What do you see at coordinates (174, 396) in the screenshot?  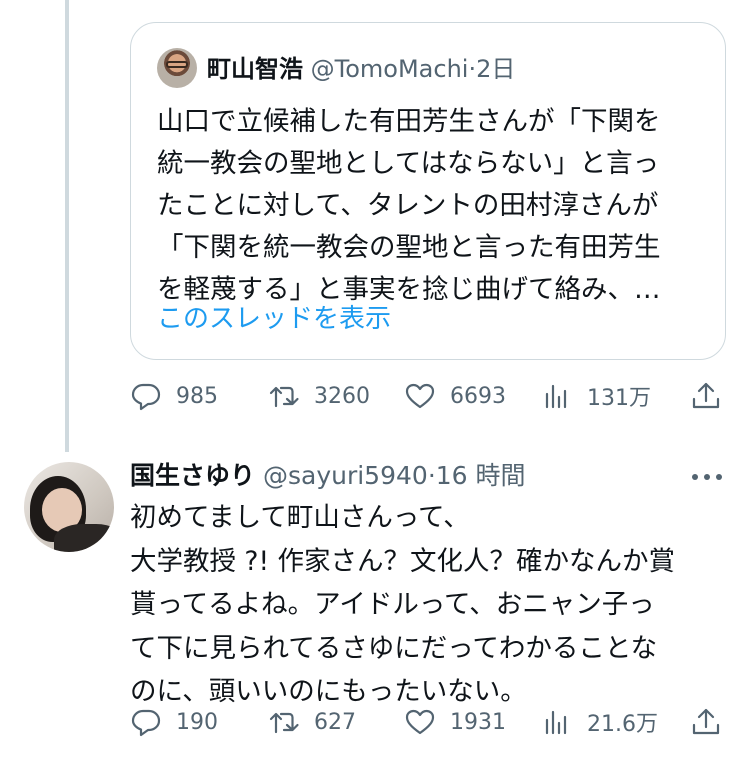 I see `reply-button: 985` at bounding box center [174, 396].